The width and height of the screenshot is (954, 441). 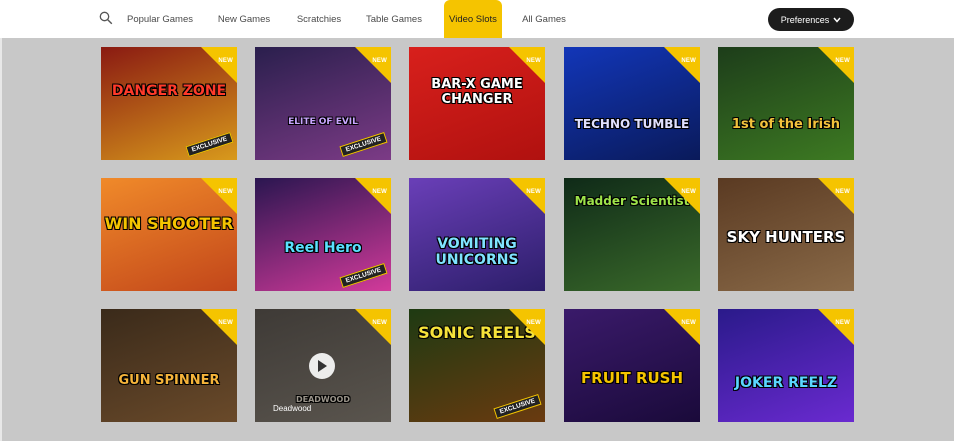 I want to click on tab-video-slots: Video Slots, so click(x=473, y=19).